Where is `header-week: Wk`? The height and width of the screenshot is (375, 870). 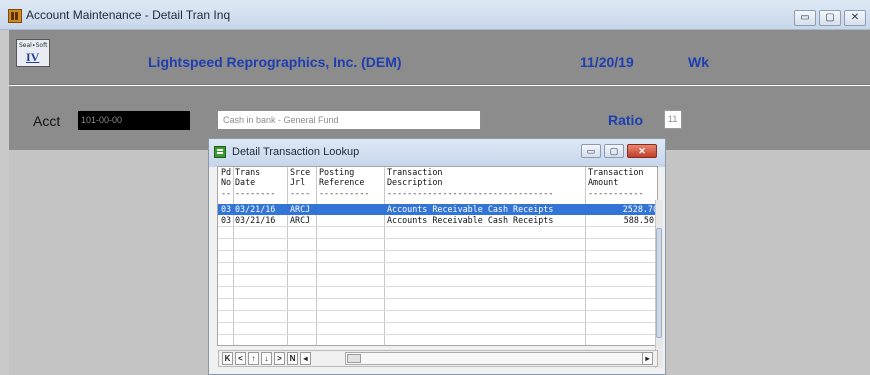 header-week: Wk is located at coordinates (698, 62).